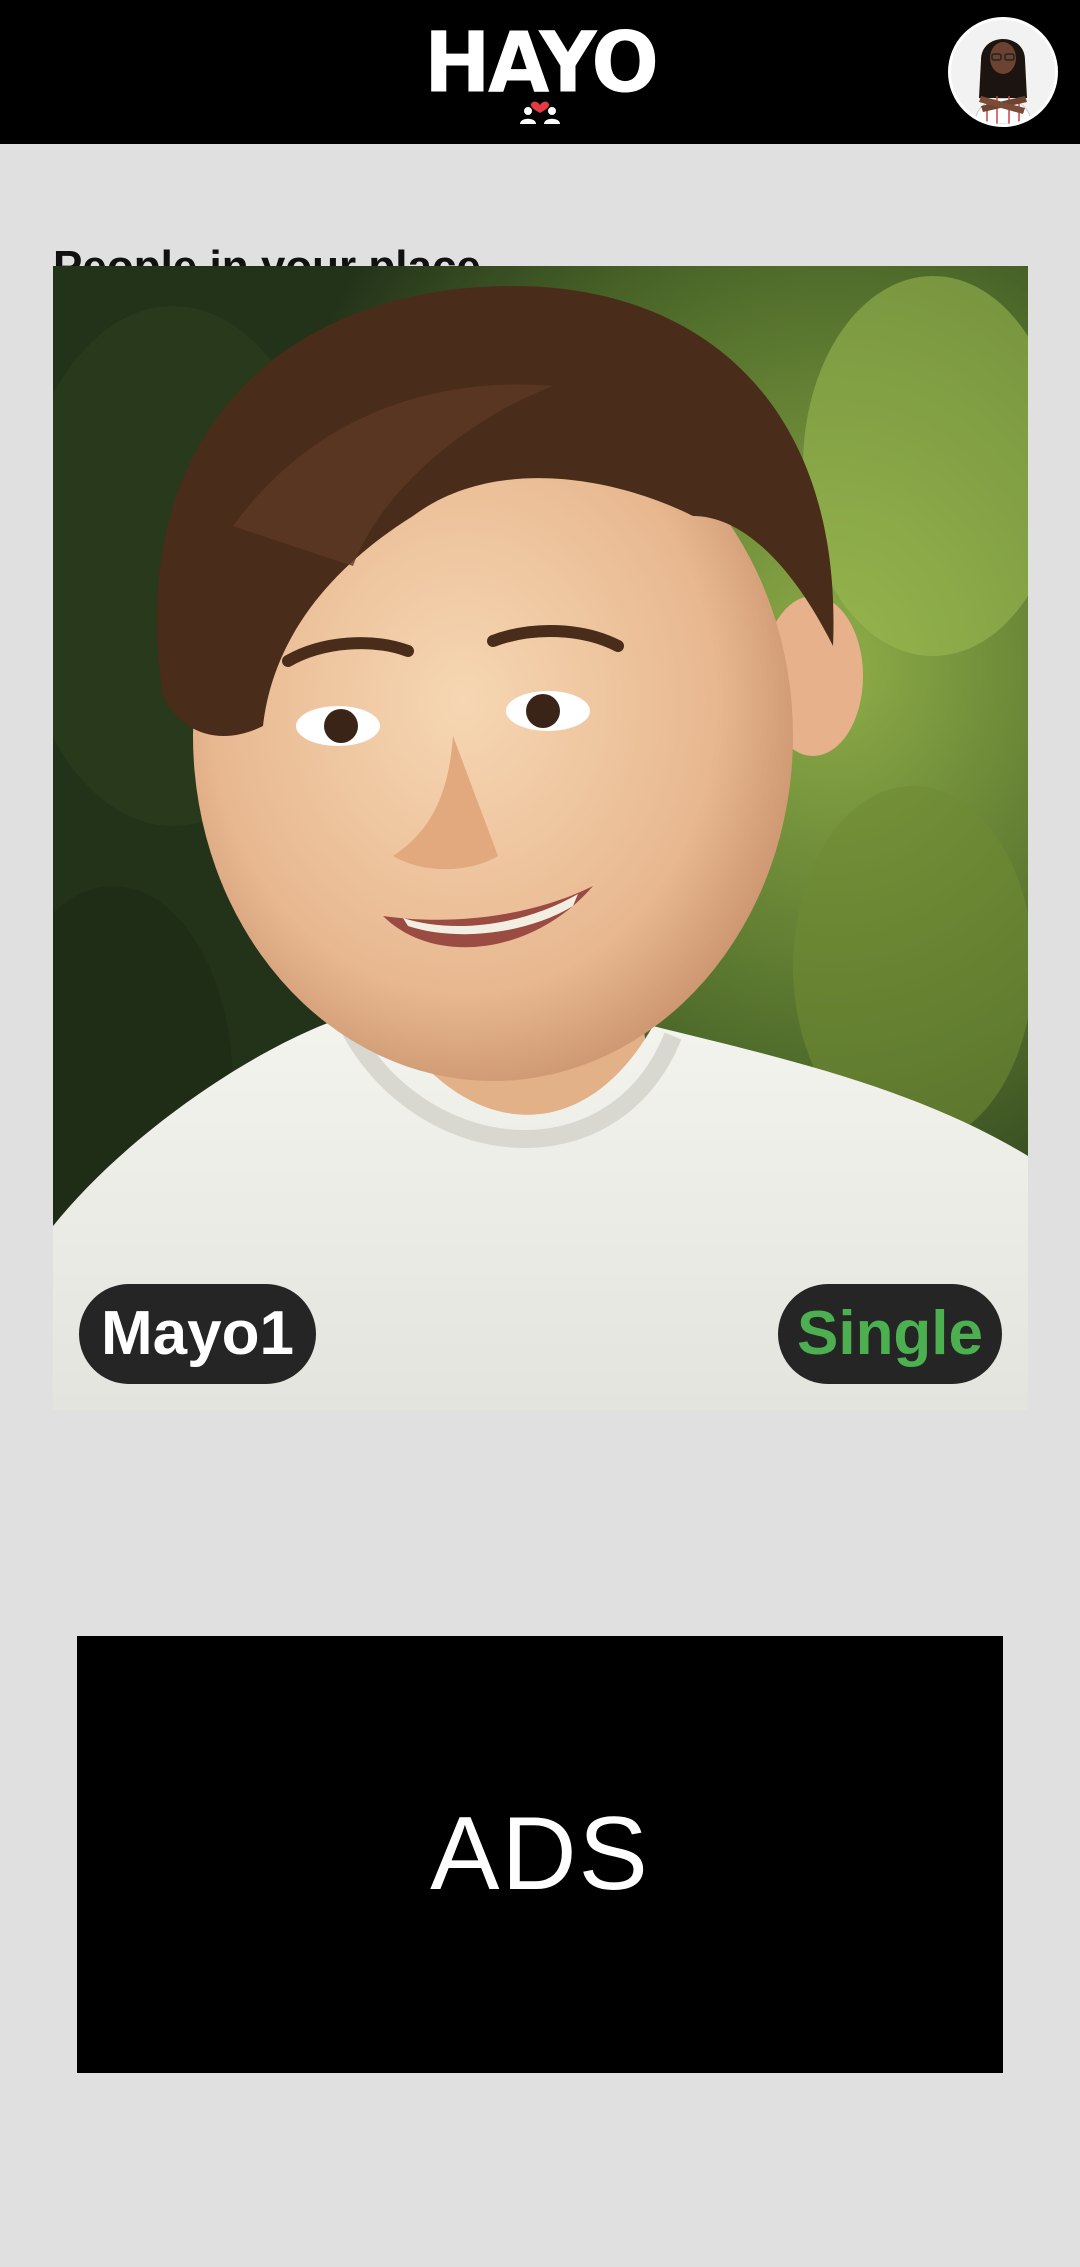 The height and width of the screenshot is (2267, 1080). I want to click on user-avatar, so click(1003, 72).